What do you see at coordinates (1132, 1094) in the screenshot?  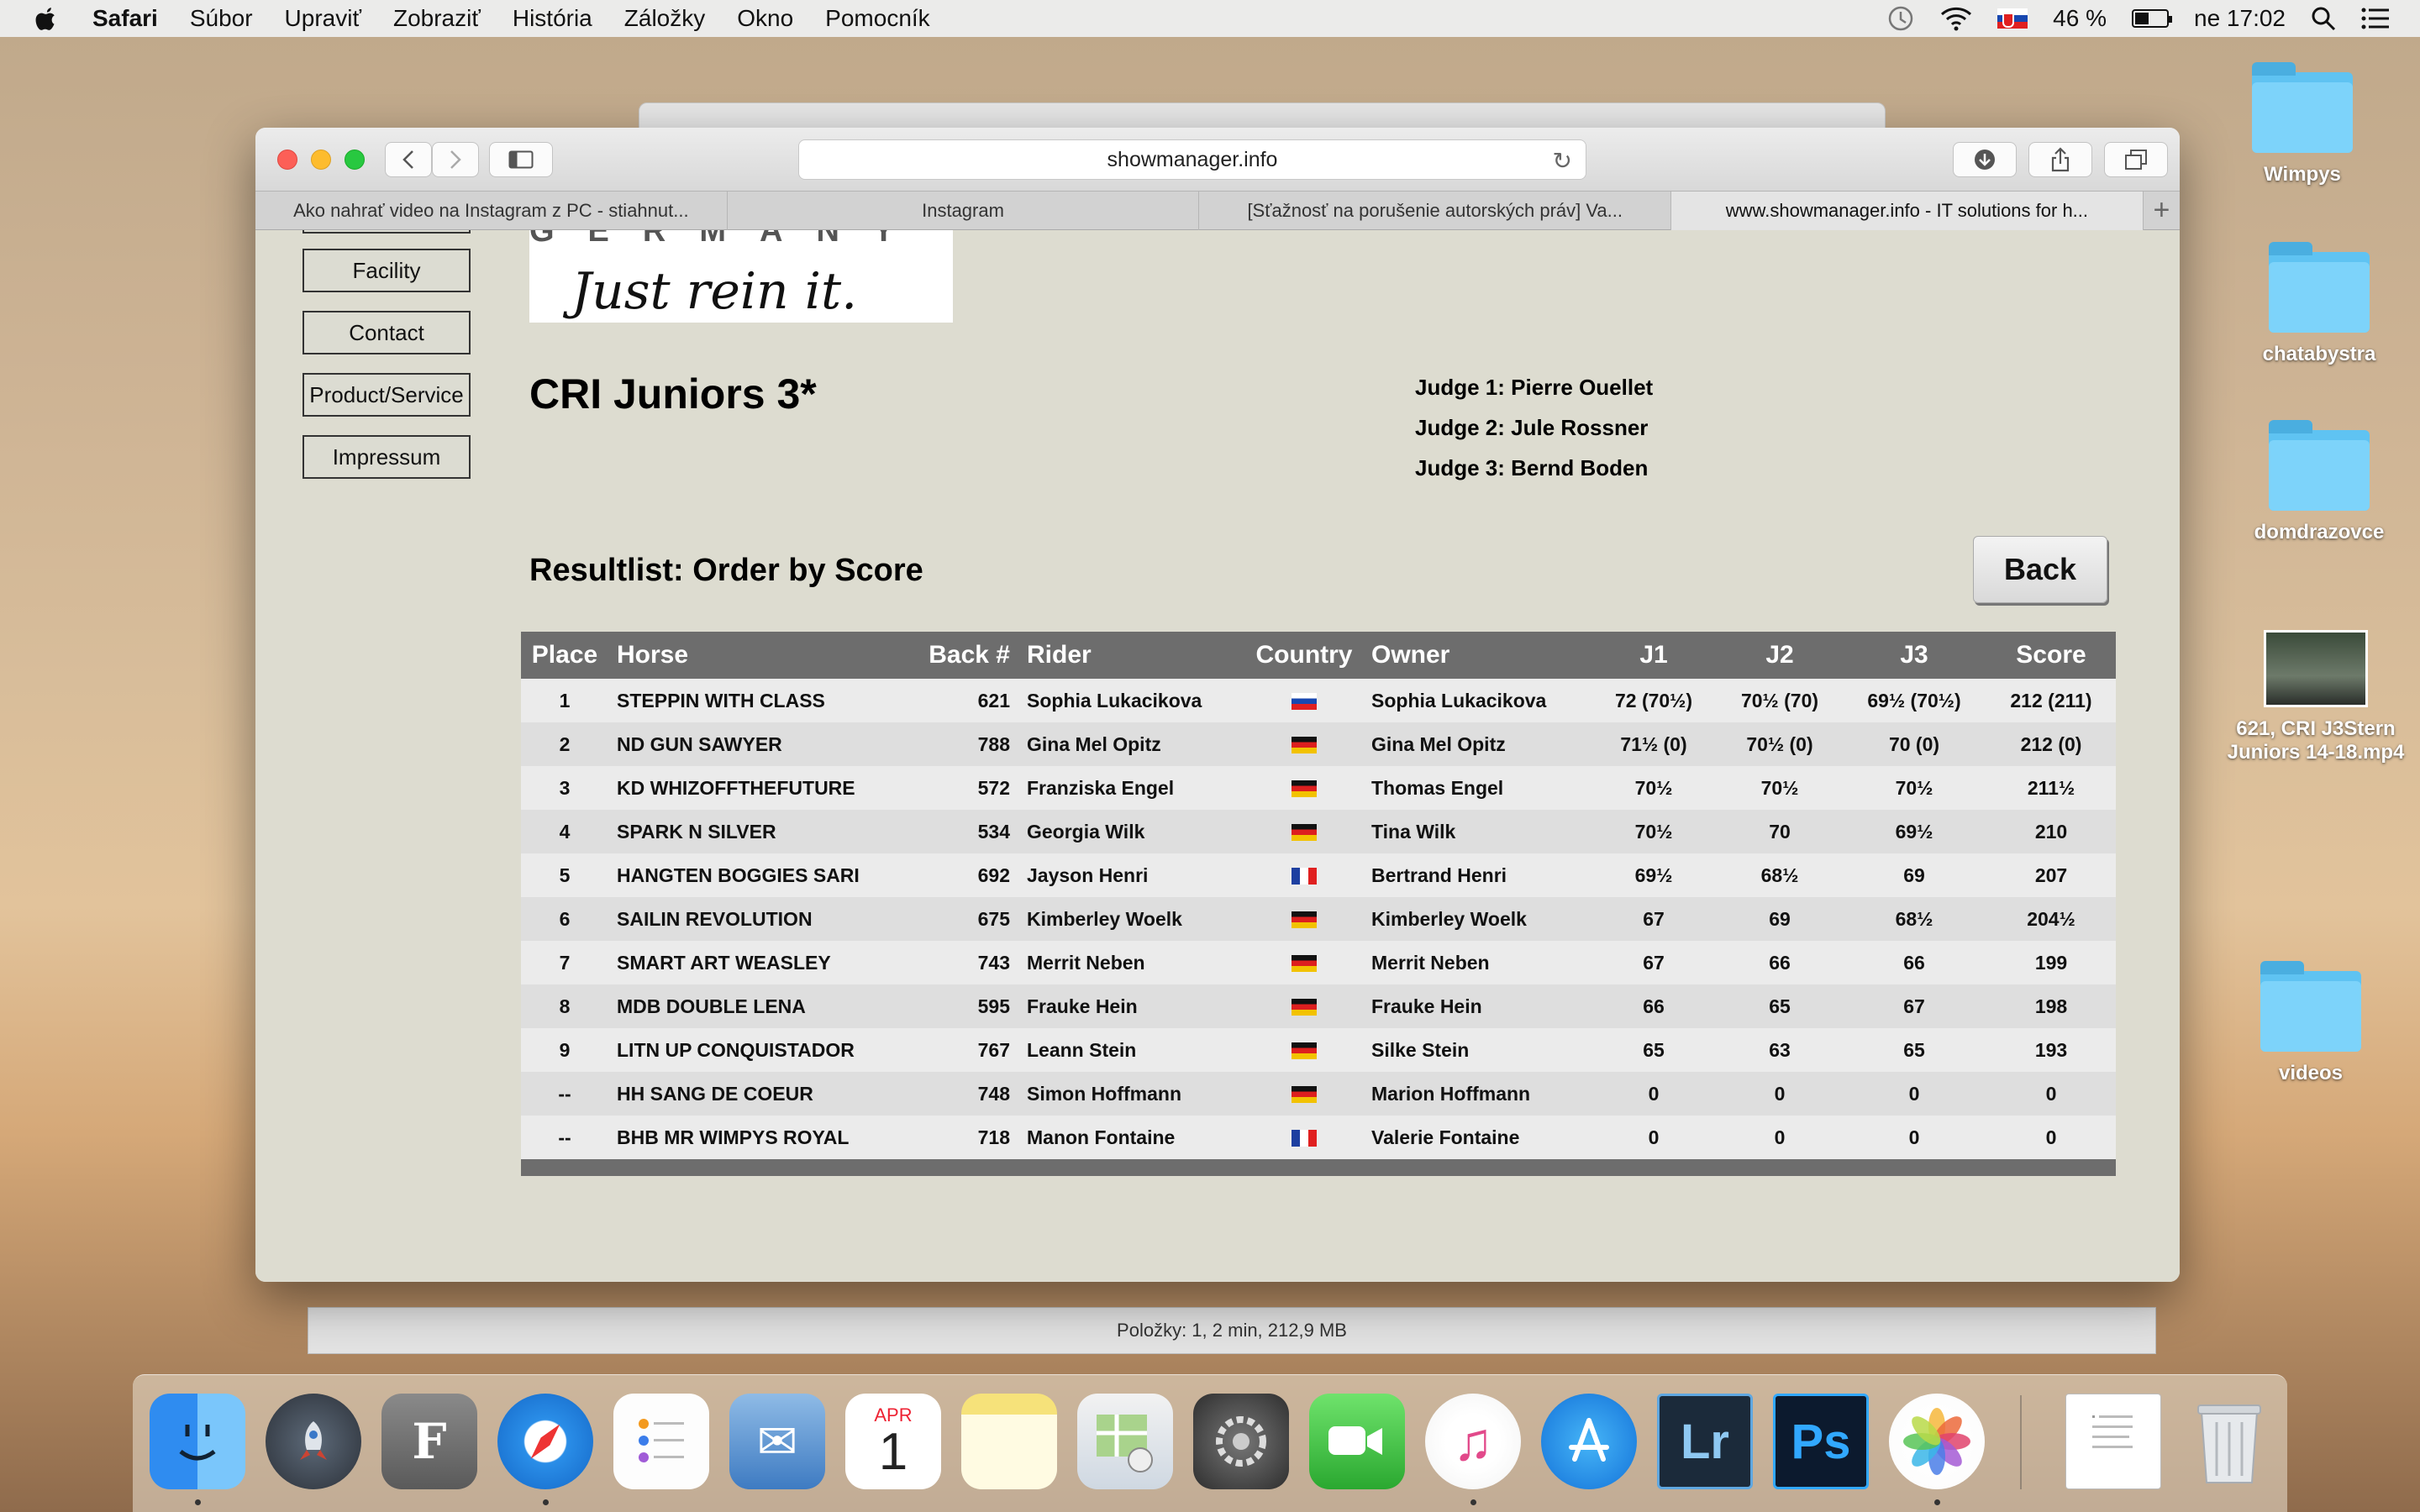 I see `result-rider: Simon Hoffmann` at bounding box center [1132, 1094].